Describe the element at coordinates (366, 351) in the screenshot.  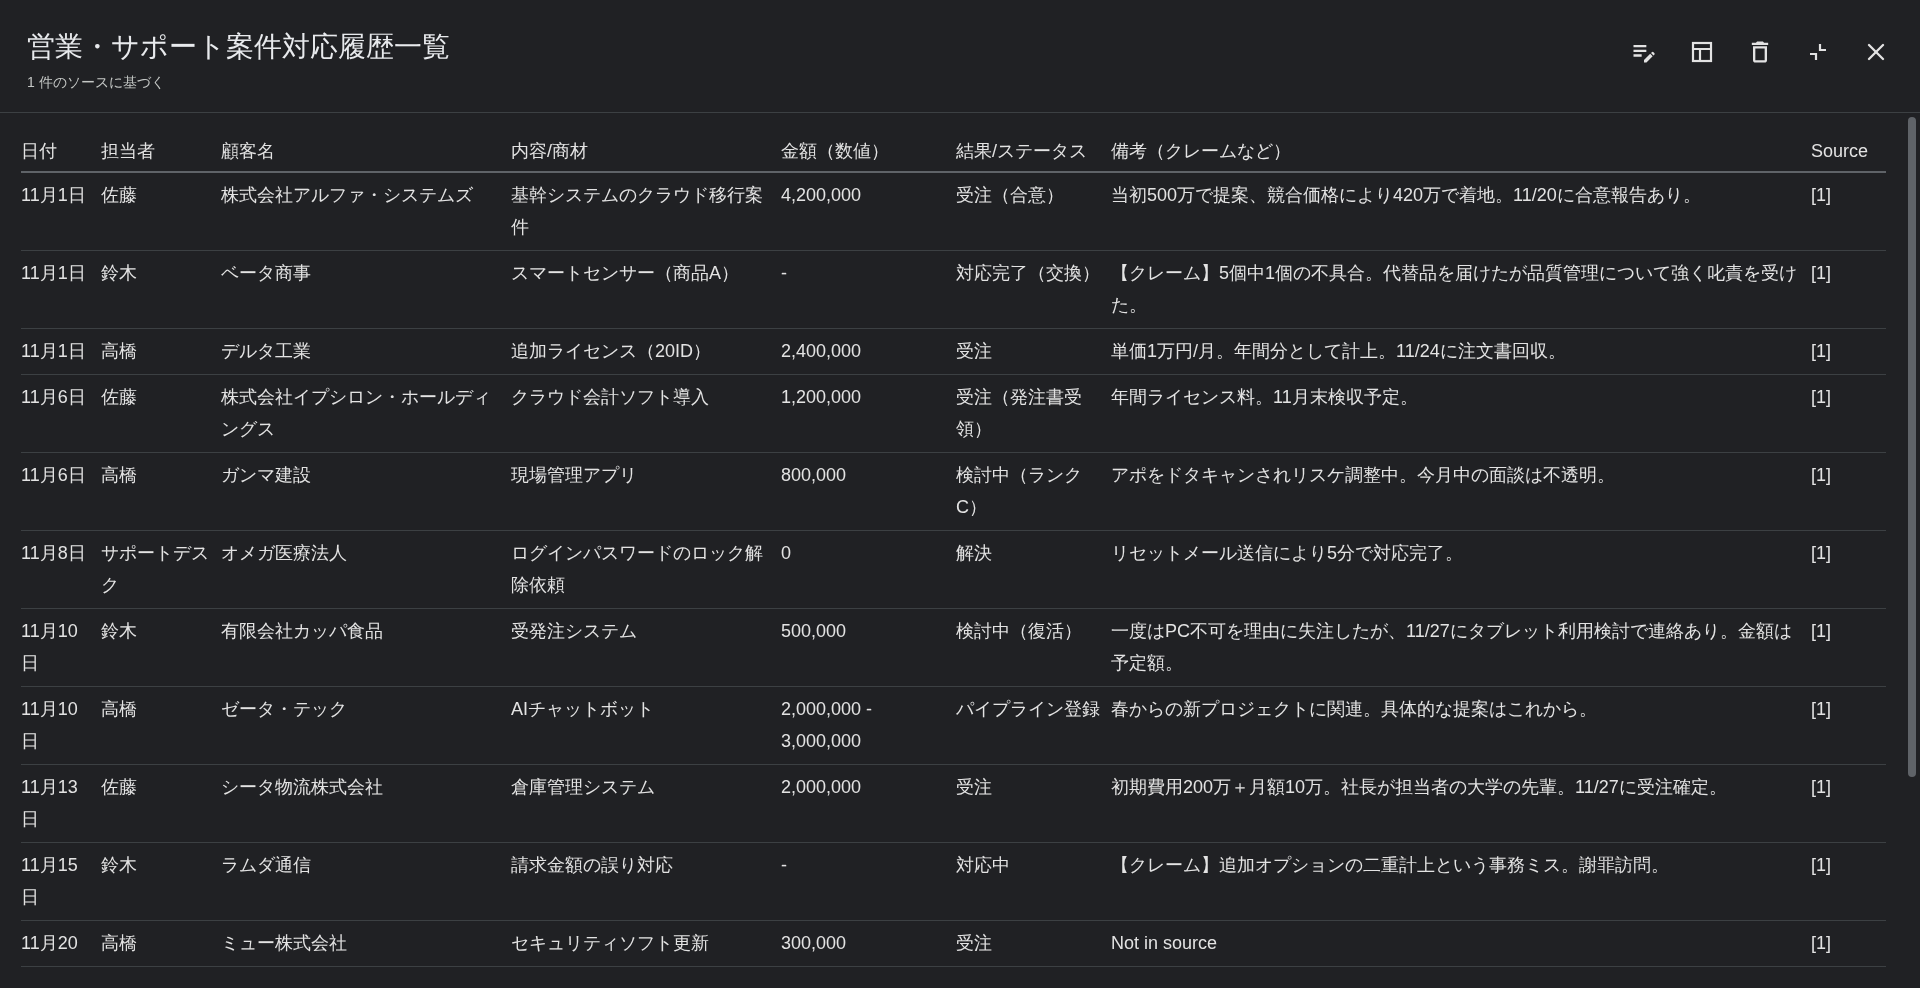
I see `table-cell: デルタ工業` at that location.